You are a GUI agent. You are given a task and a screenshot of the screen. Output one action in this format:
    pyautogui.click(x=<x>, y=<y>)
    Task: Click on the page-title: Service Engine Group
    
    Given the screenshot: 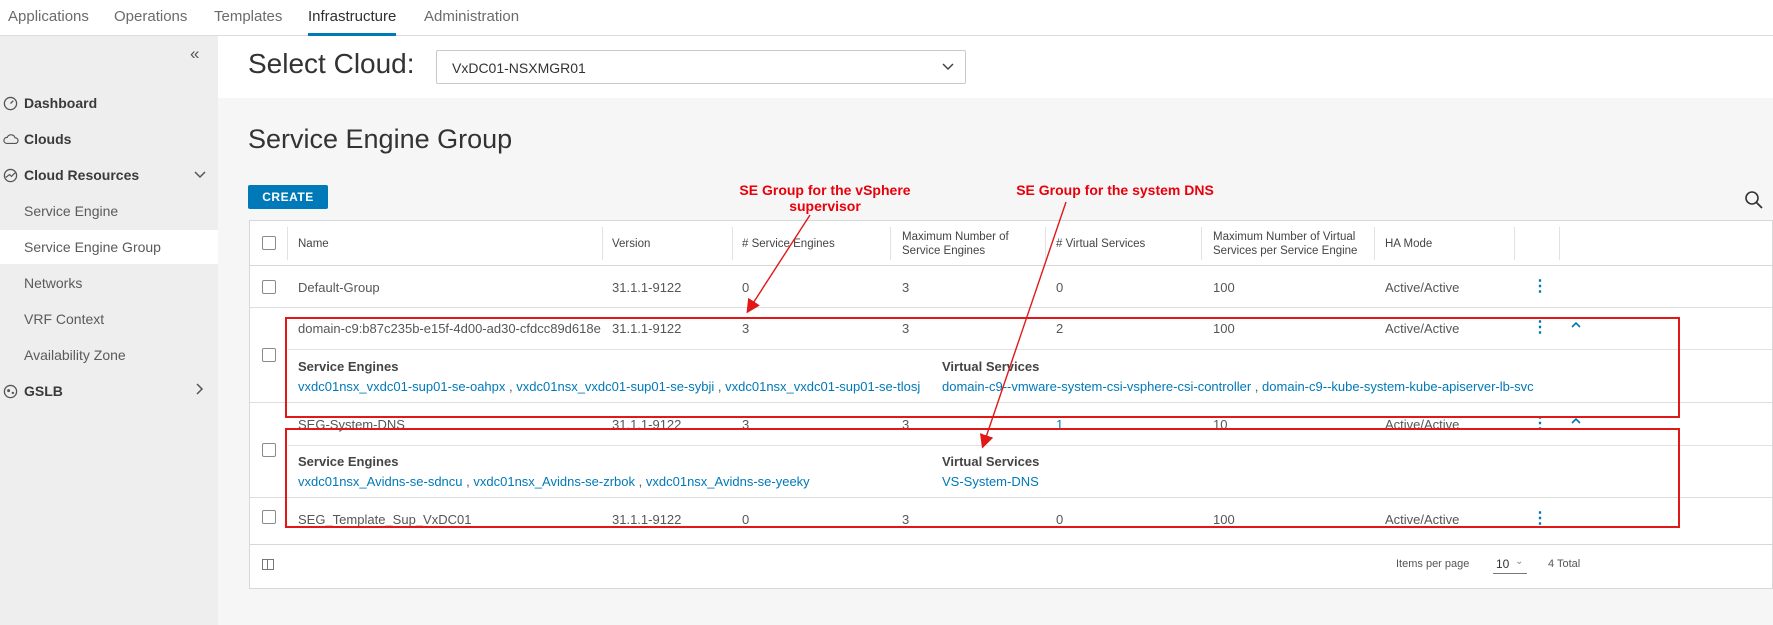 What is the action you would take?
    pyautogui.click(x=380, y=139)
    